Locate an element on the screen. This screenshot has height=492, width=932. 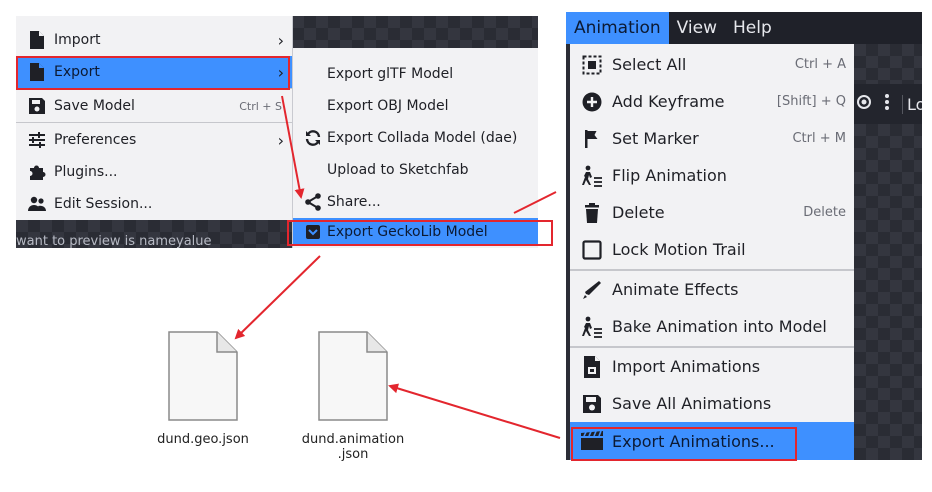
shortcut-label: Delete is located at coordinates (824, 212).